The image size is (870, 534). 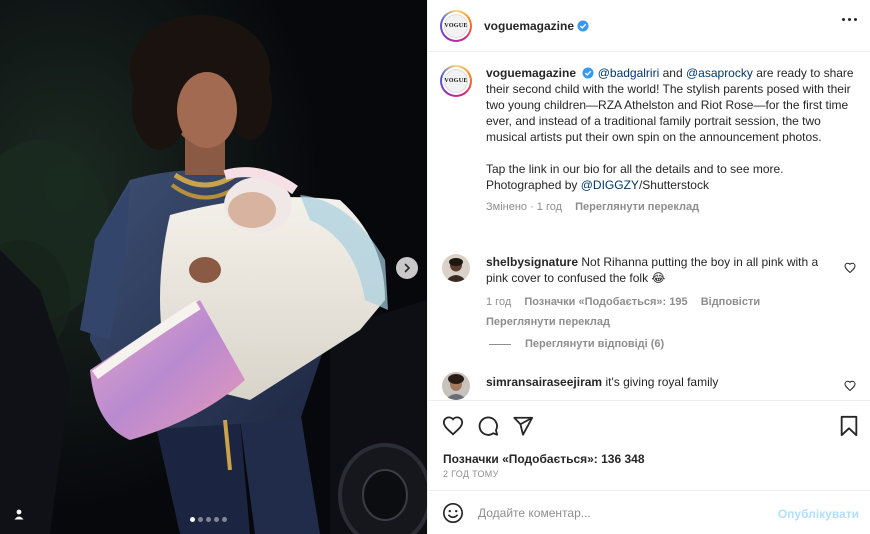 I want to click on commenter-username: simransairaseejiram, so click(x=544, y=382).